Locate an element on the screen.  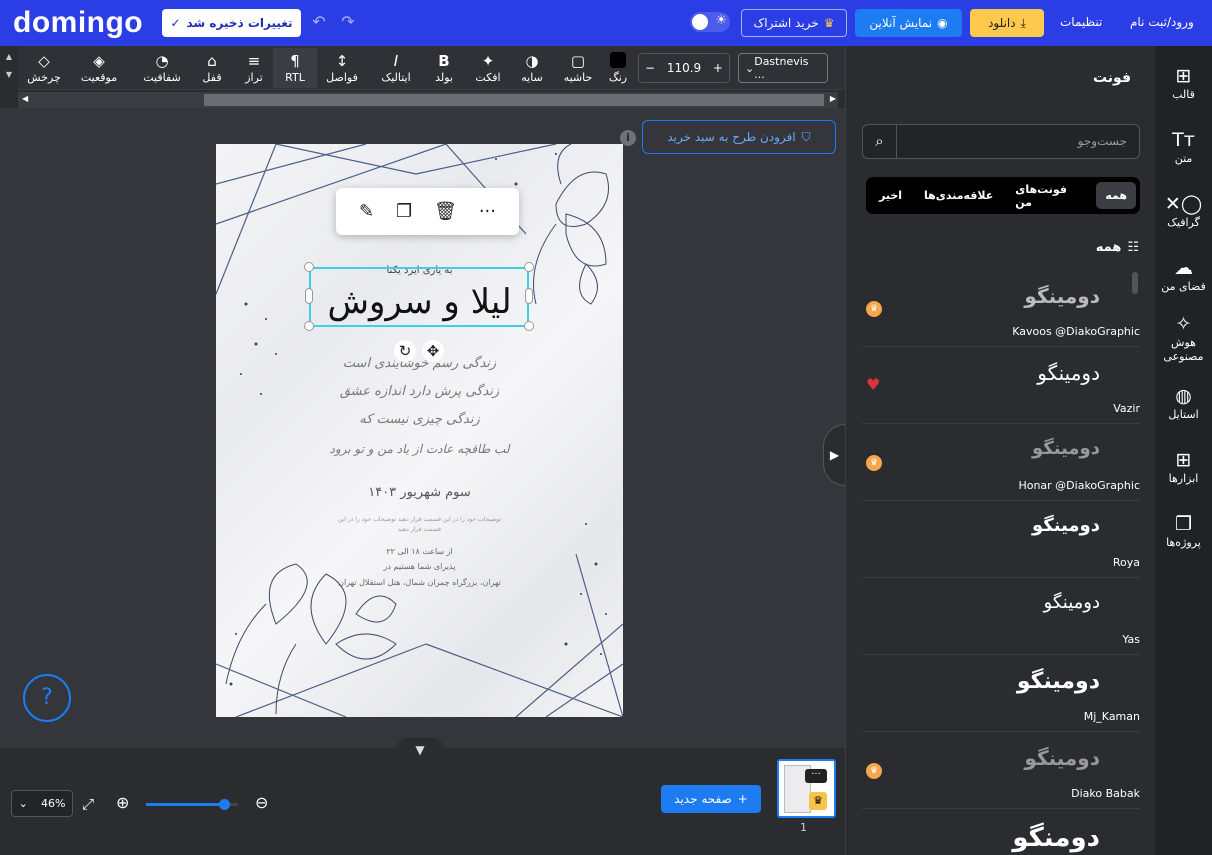
redo-icon: ↷ is located at coordinates (348, 22).